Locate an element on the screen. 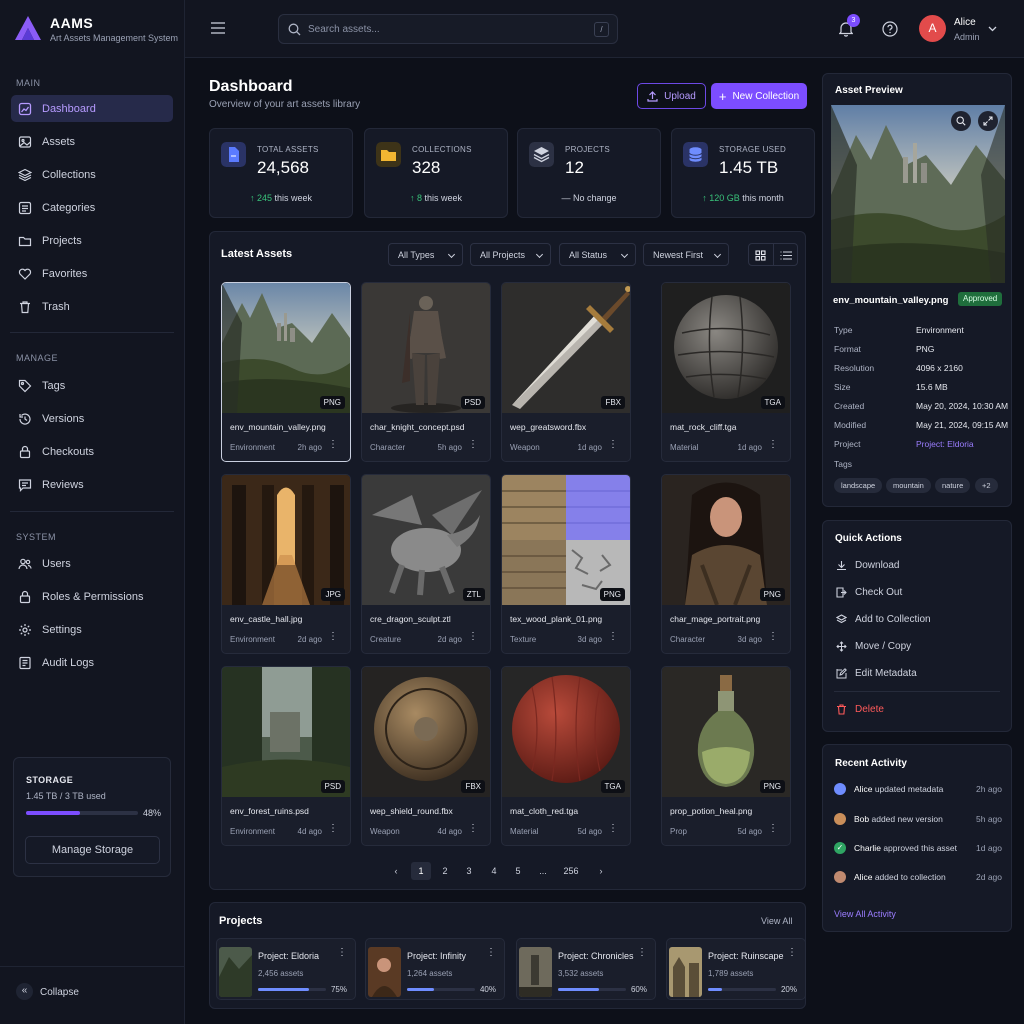  list-view-icon is located at coordinates (786, 255).